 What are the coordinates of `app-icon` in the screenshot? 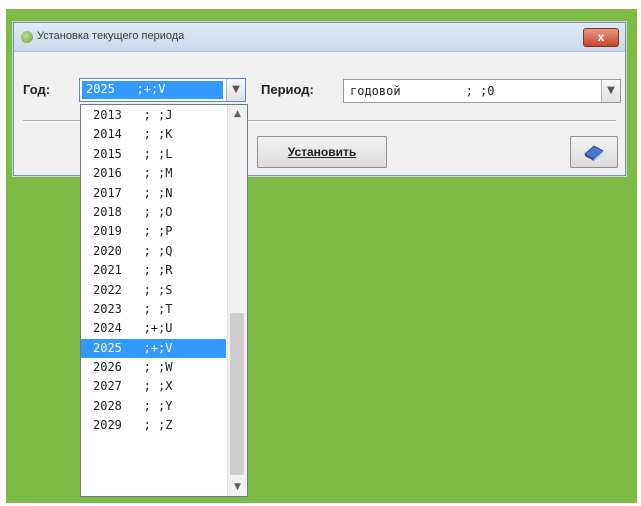 It's located at (27, 37).